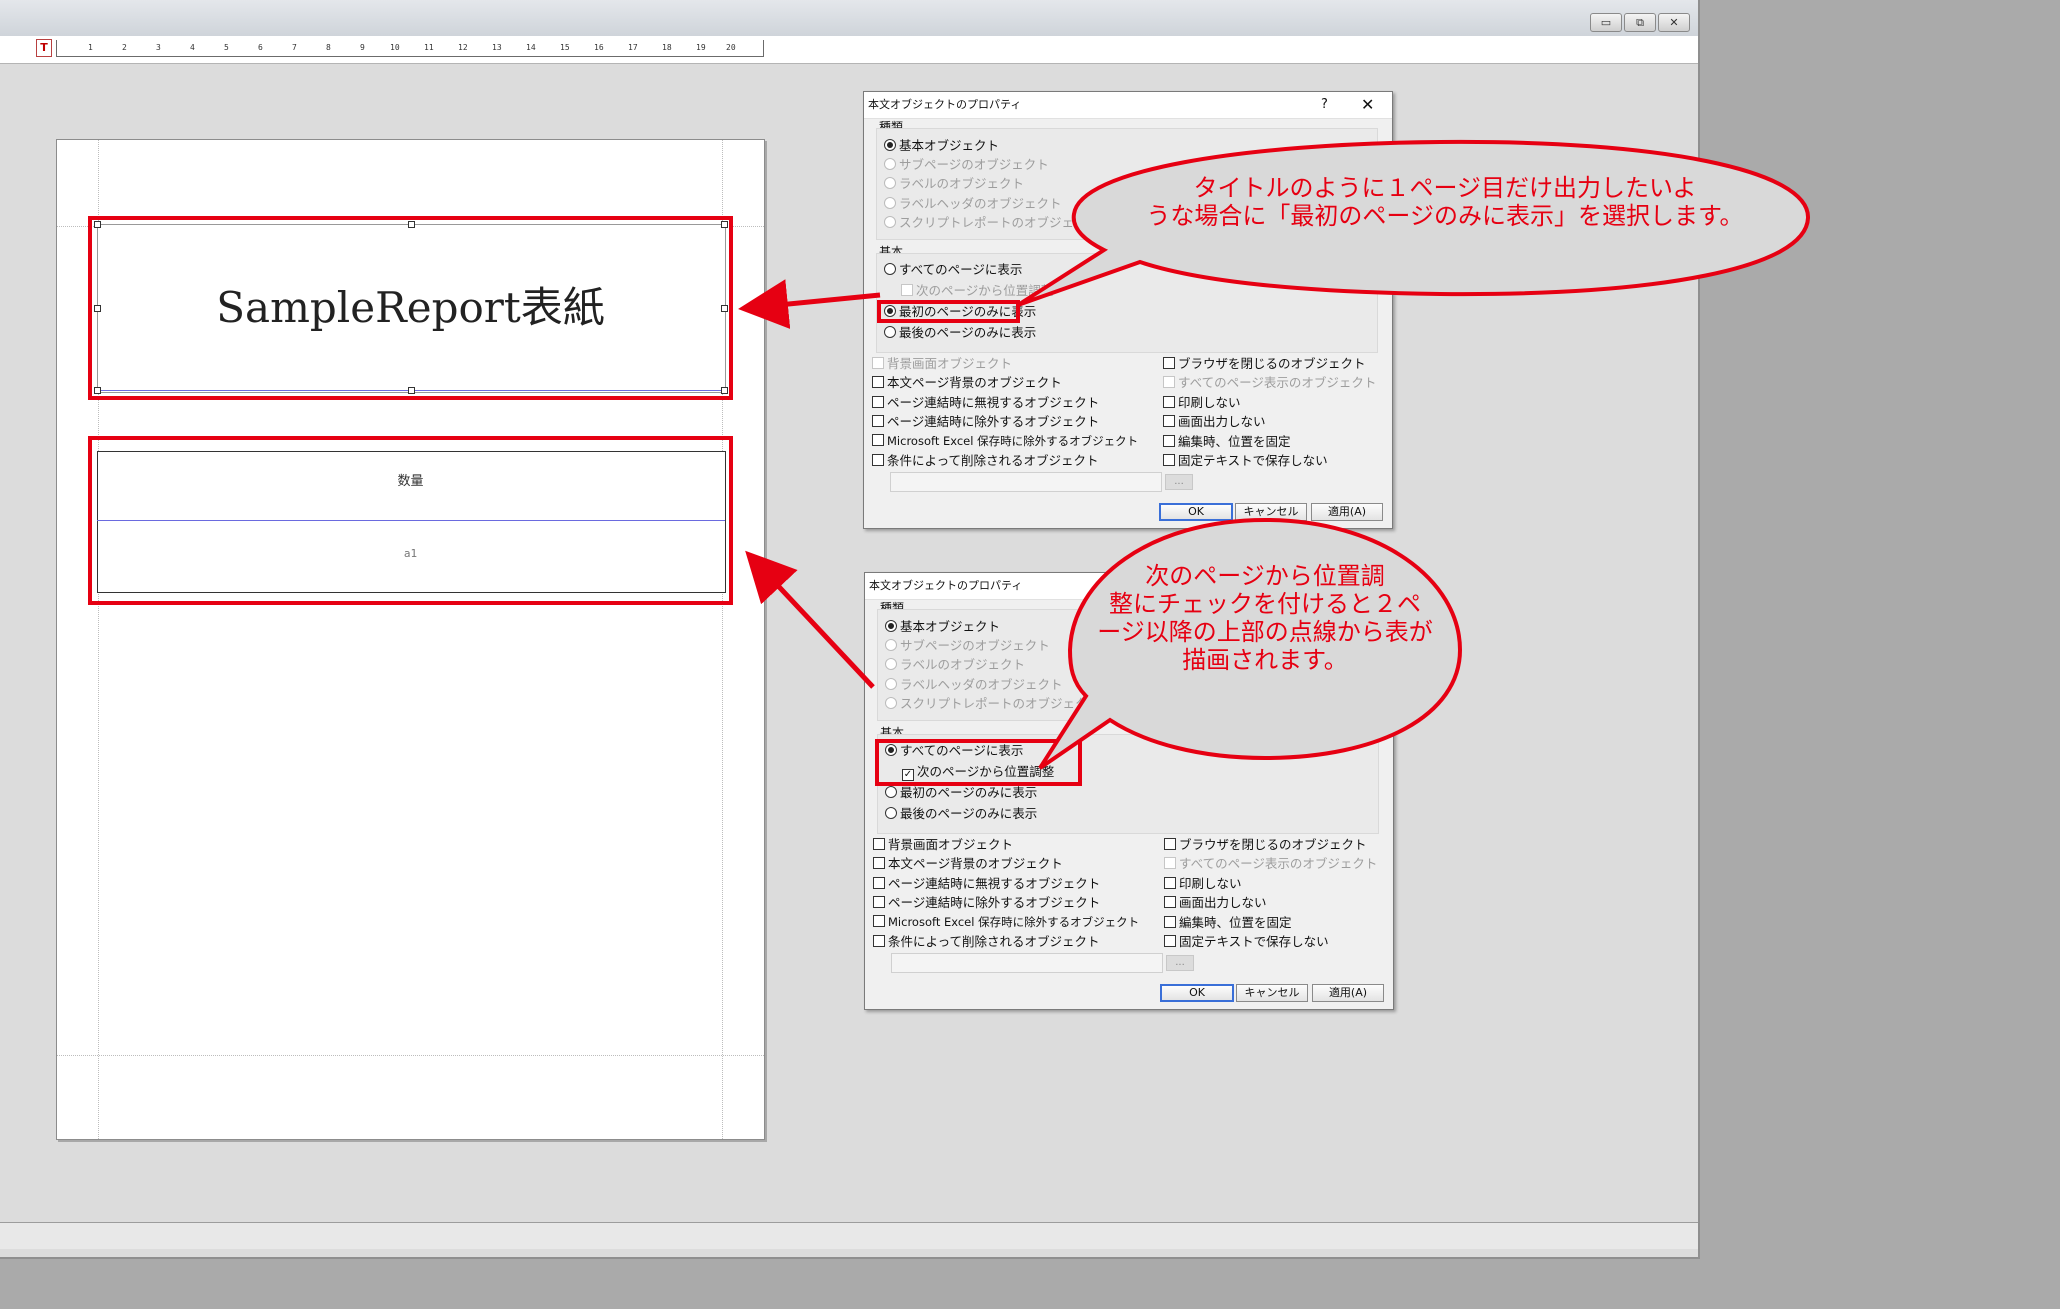 The height and width of the screenshot is (1309, 2060). Describe the element at coordinates (1265, 576) in the screenshot. I see `callout-line: 次のページから位置調` at that location.